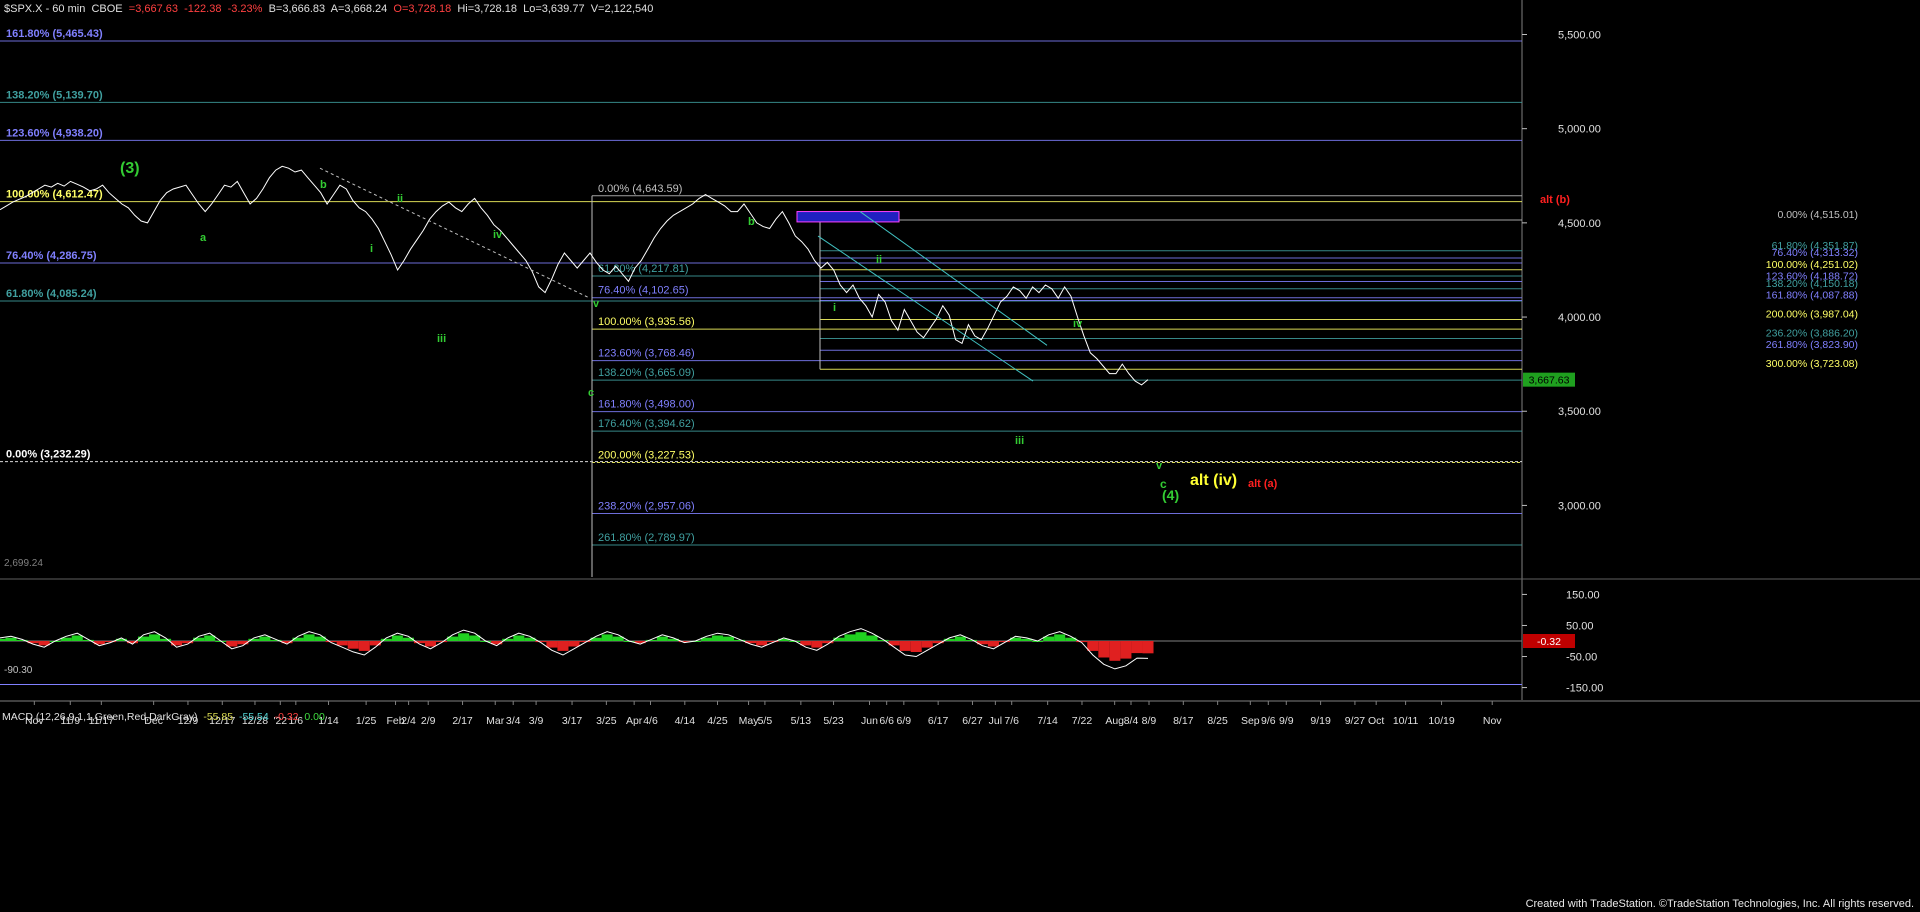 This screenshot has width=1920, height=912. Describe the element at coordinates (1812, 284) in the screenshot. I see `fib-level-label: 138.20% (4,150.18)` at that location.